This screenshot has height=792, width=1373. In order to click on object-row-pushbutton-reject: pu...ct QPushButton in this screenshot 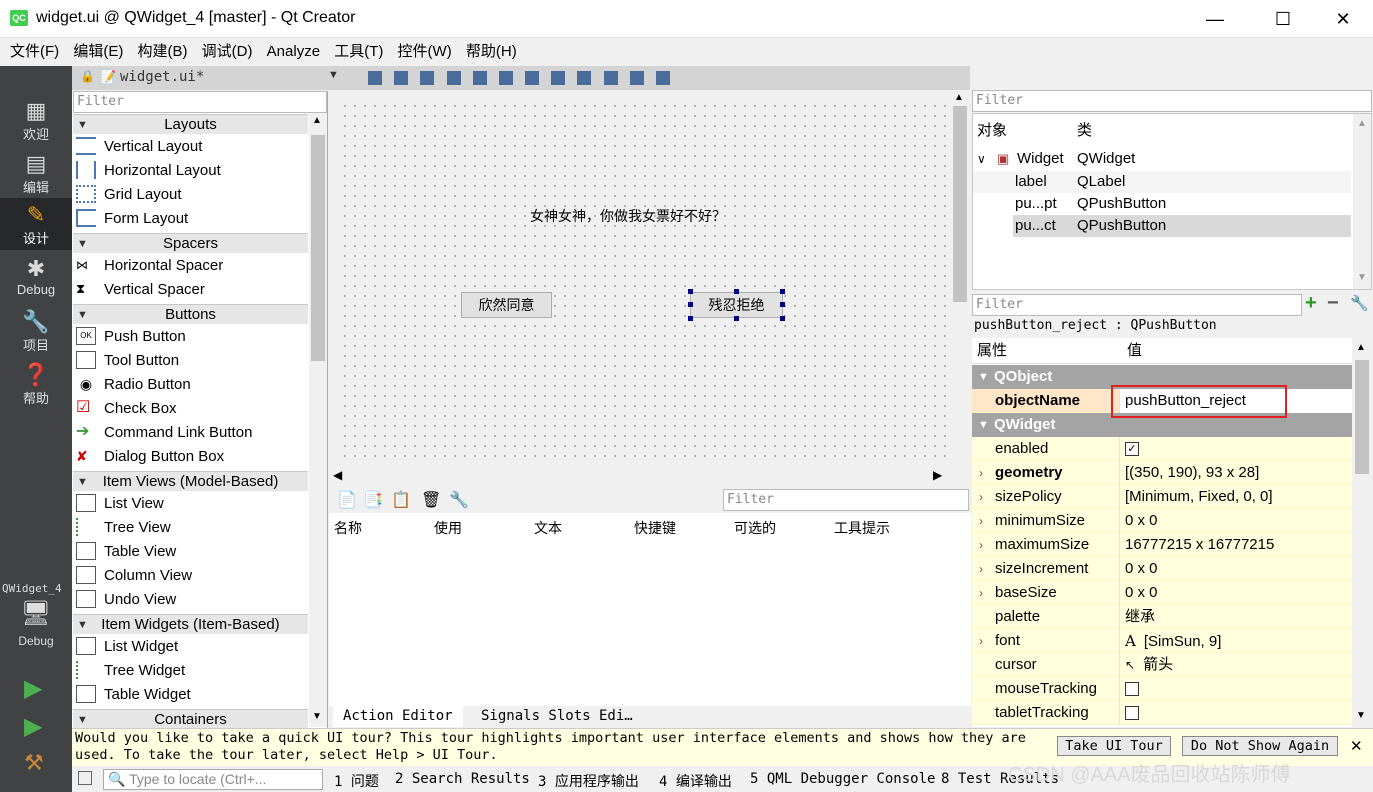, I will do `click(1182, 226)`.